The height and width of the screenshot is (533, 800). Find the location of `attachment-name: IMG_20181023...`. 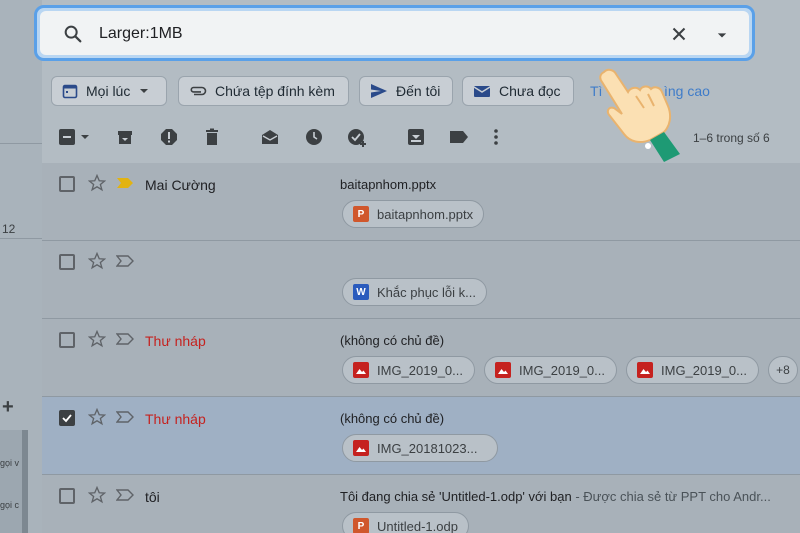

attachment-name: IMG_20181023... is located at coordinates (427, 448).